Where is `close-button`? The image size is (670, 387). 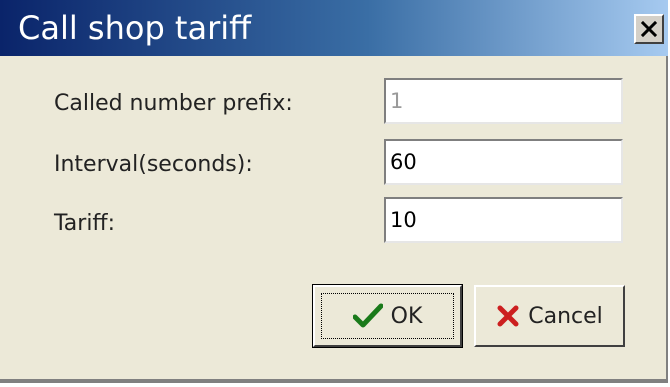 close-button is located at coordinates (649, 29).